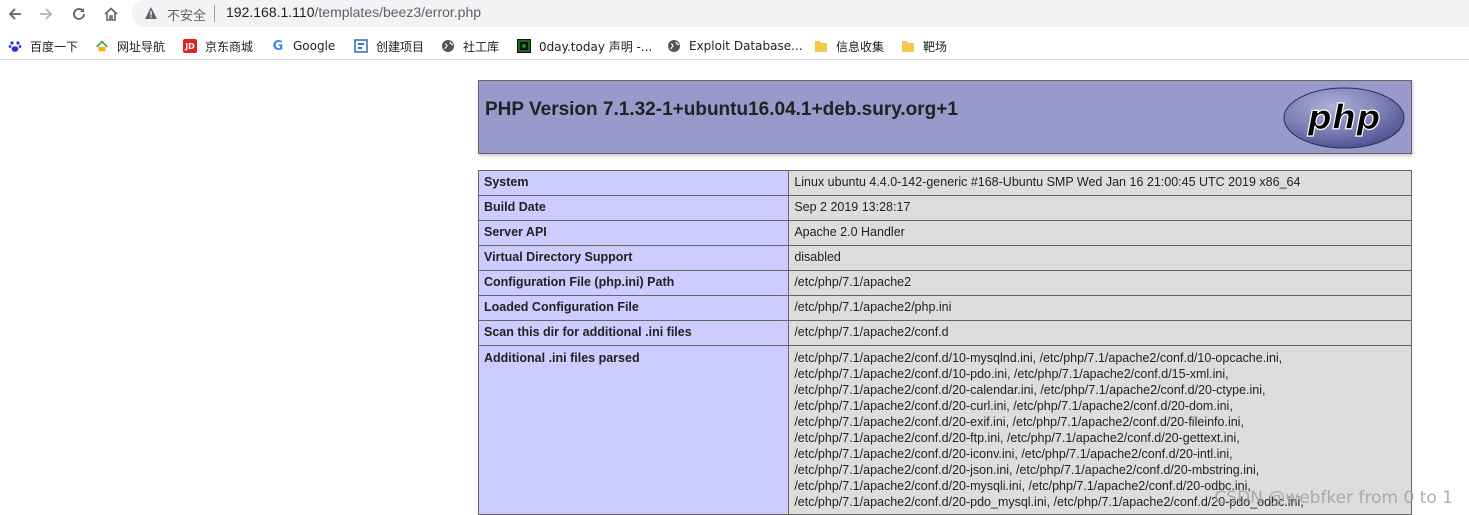 Image resolution: width=1469 pixels, height=515 pixels. What do you see at coordinates (524, 46) in the screenshot?
I see `0day-icon` at bounding box center [524, 46].